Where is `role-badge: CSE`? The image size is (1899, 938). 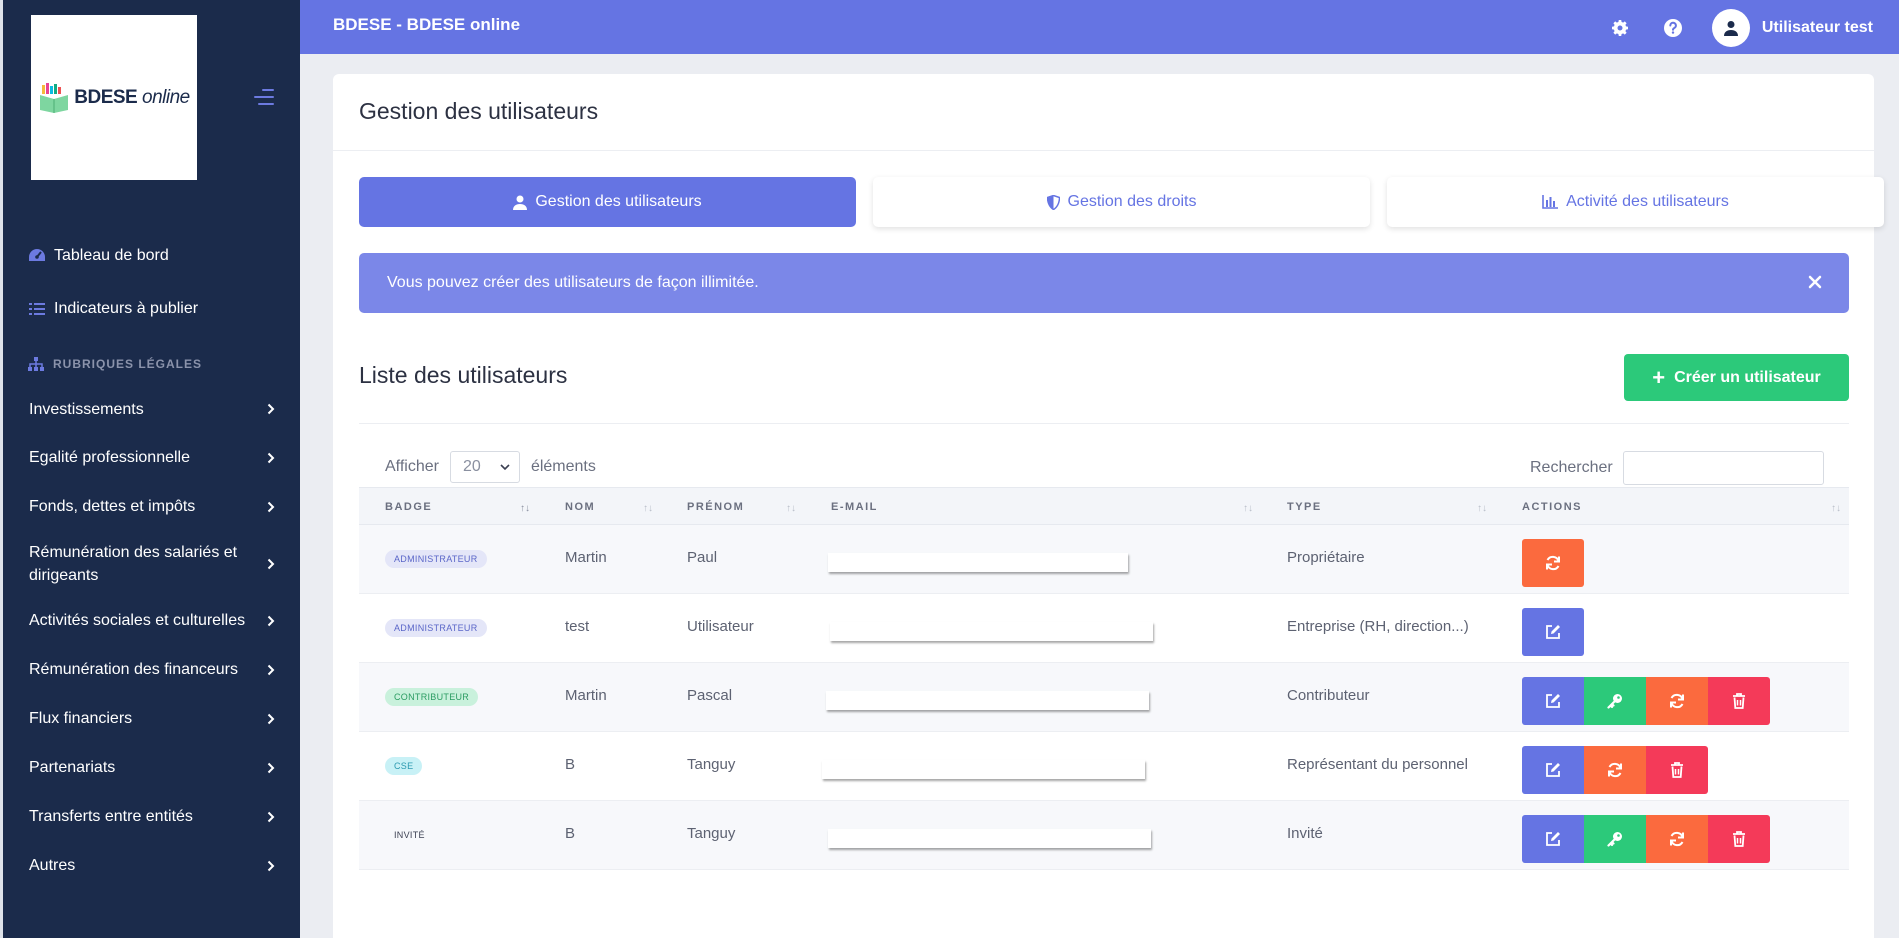
role-badge: CSE is located at coordinates (404, 766).